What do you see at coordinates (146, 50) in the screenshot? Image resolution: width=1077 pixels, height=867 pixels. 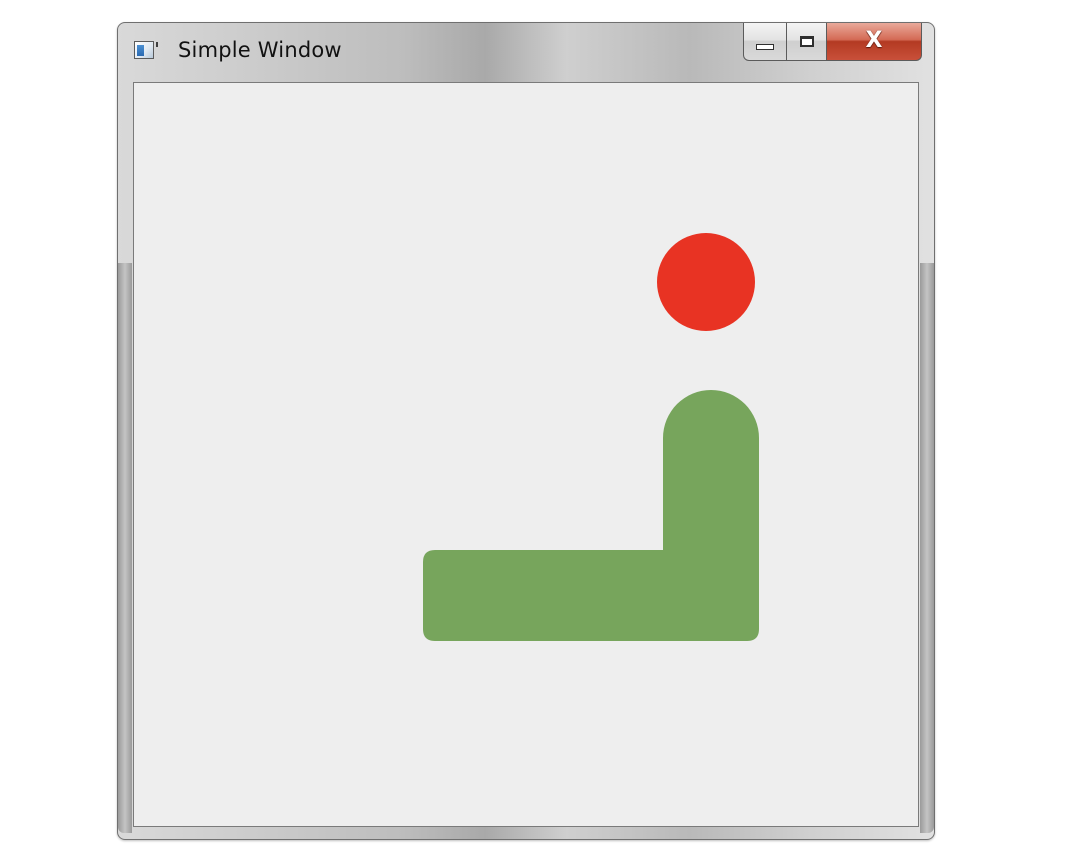 I see `app-window-icon` at bounding box center [146, 50].